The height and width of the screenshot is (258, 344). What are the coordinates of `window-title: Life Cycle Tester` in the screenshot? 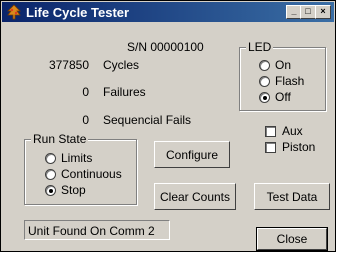 It's located at (78, 12).